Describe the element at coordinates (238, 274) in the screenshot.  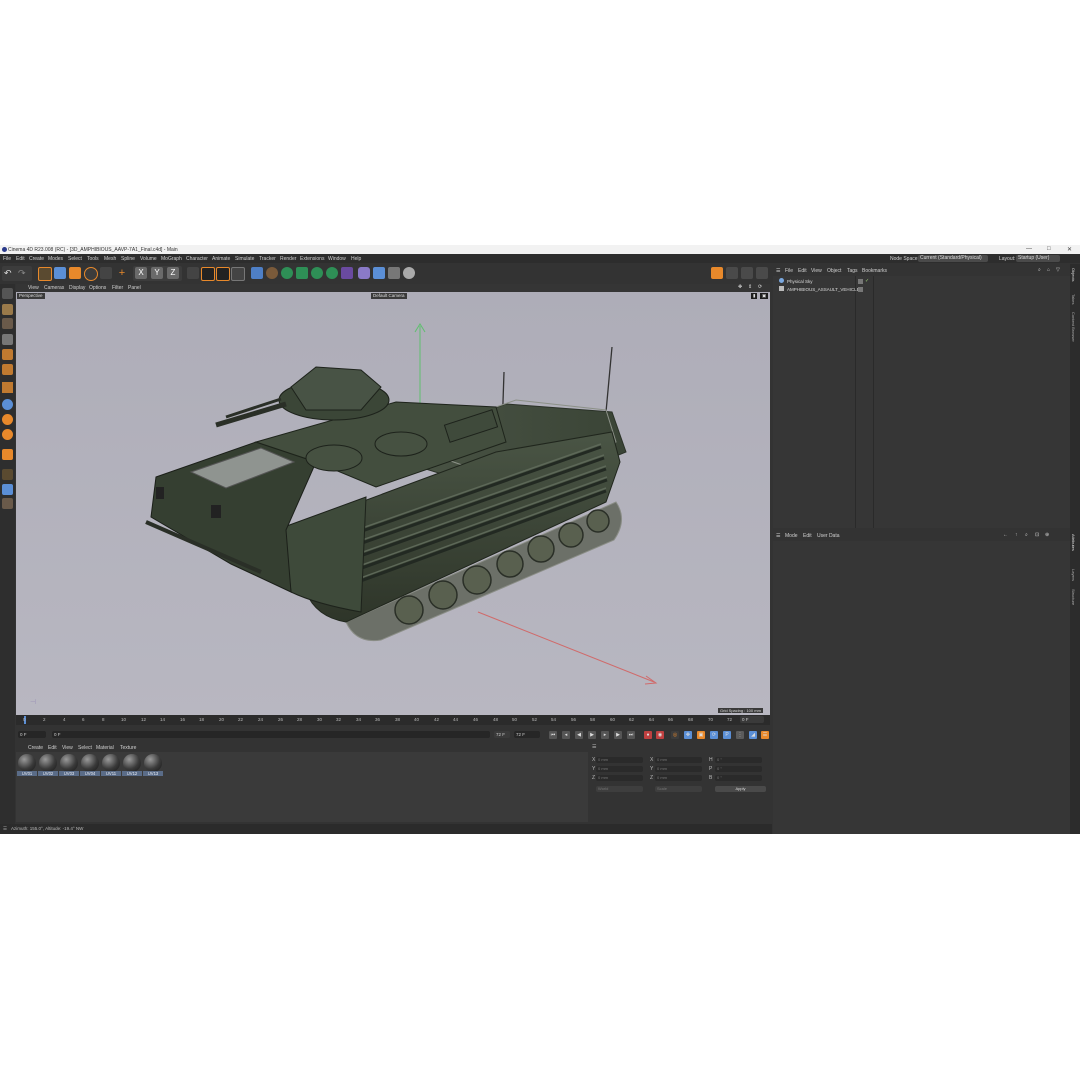
I see `render-settings-icon` at that location.